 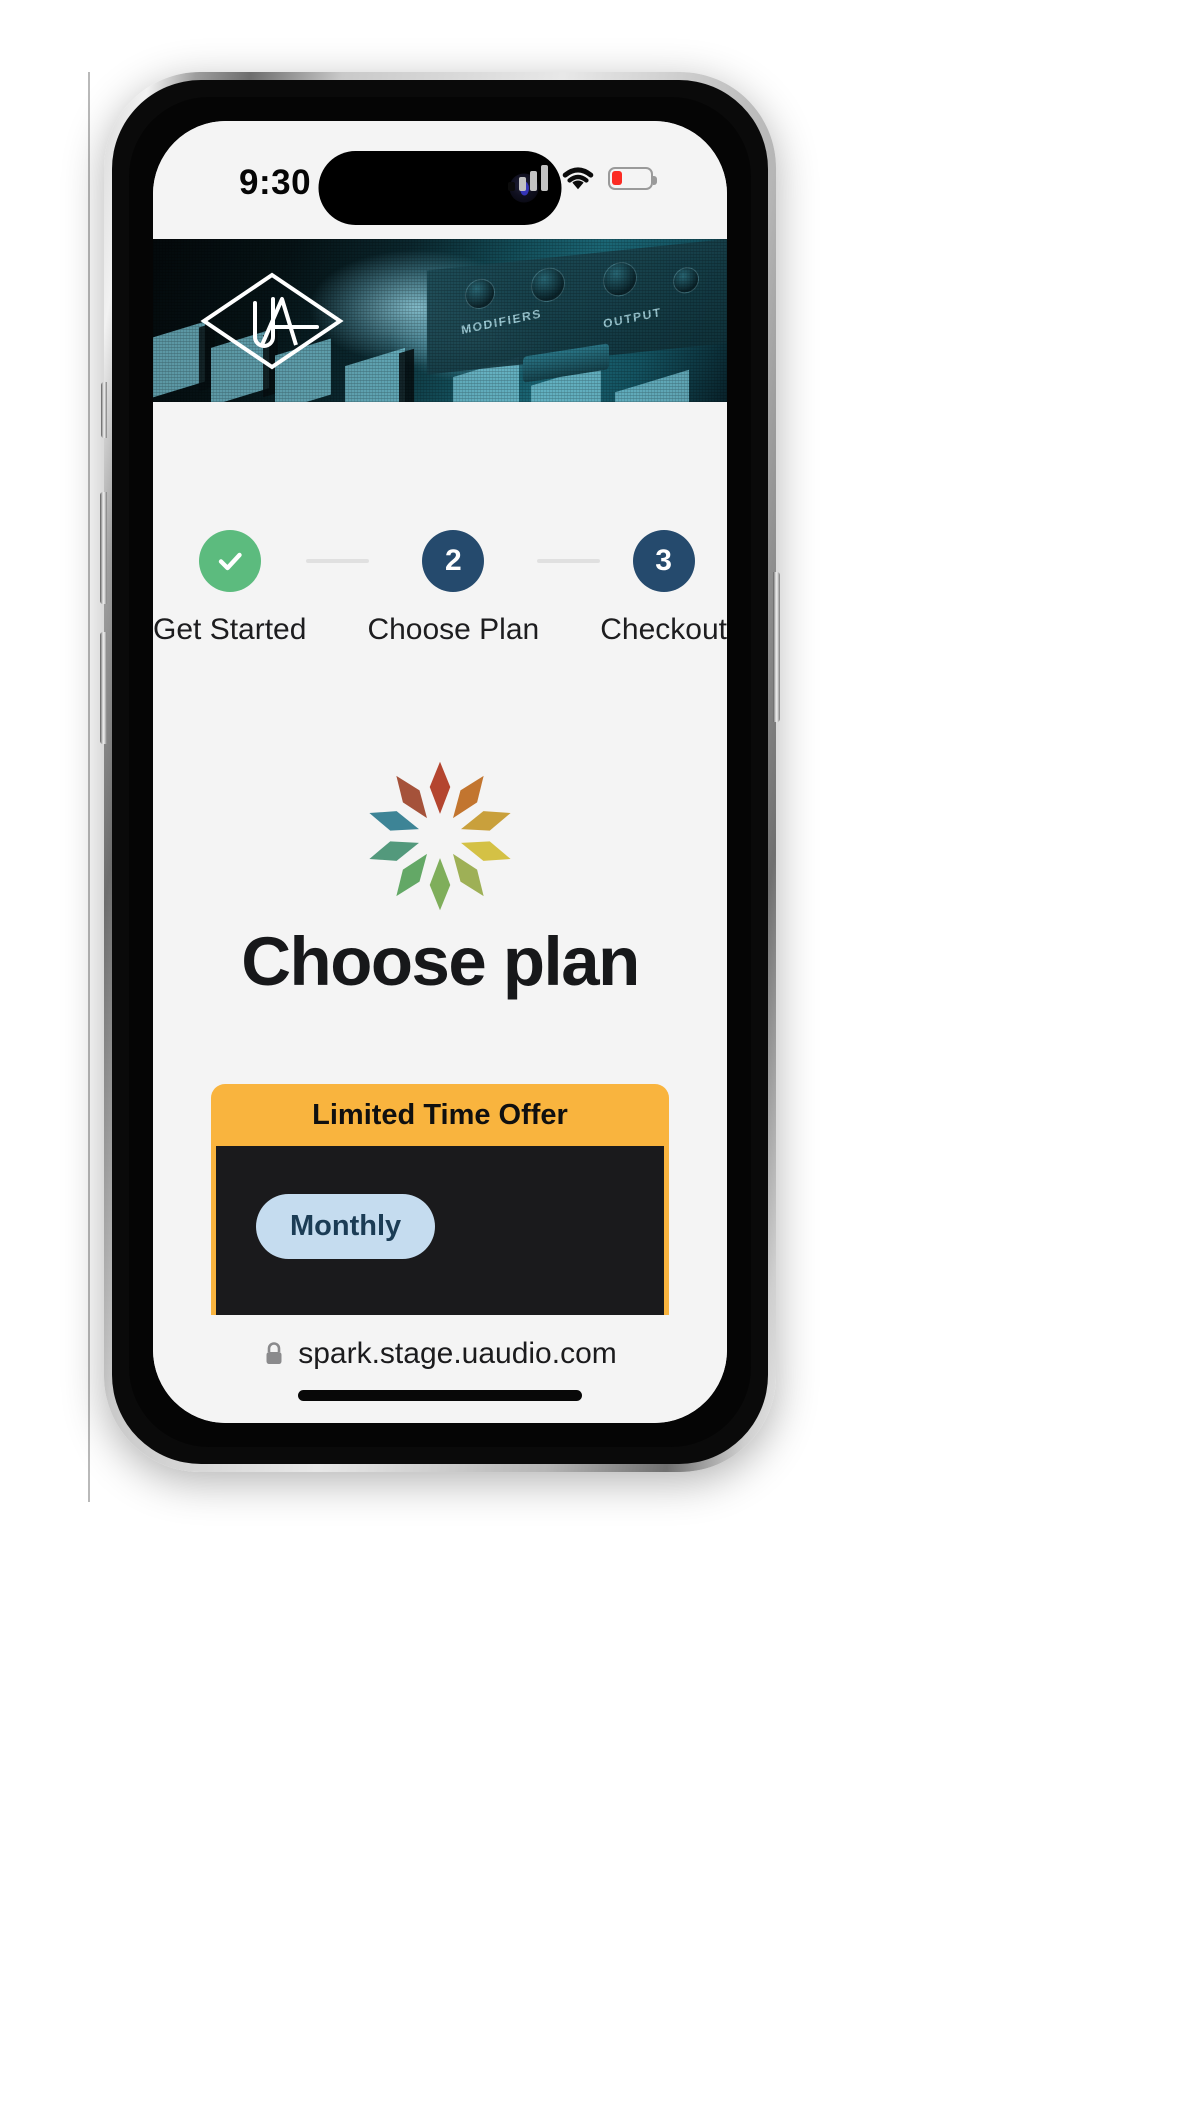 What do you see at coordinates (663, 561) in the screenshot?
I see `step-marker-number: 3` at bounding box center [663, 561].